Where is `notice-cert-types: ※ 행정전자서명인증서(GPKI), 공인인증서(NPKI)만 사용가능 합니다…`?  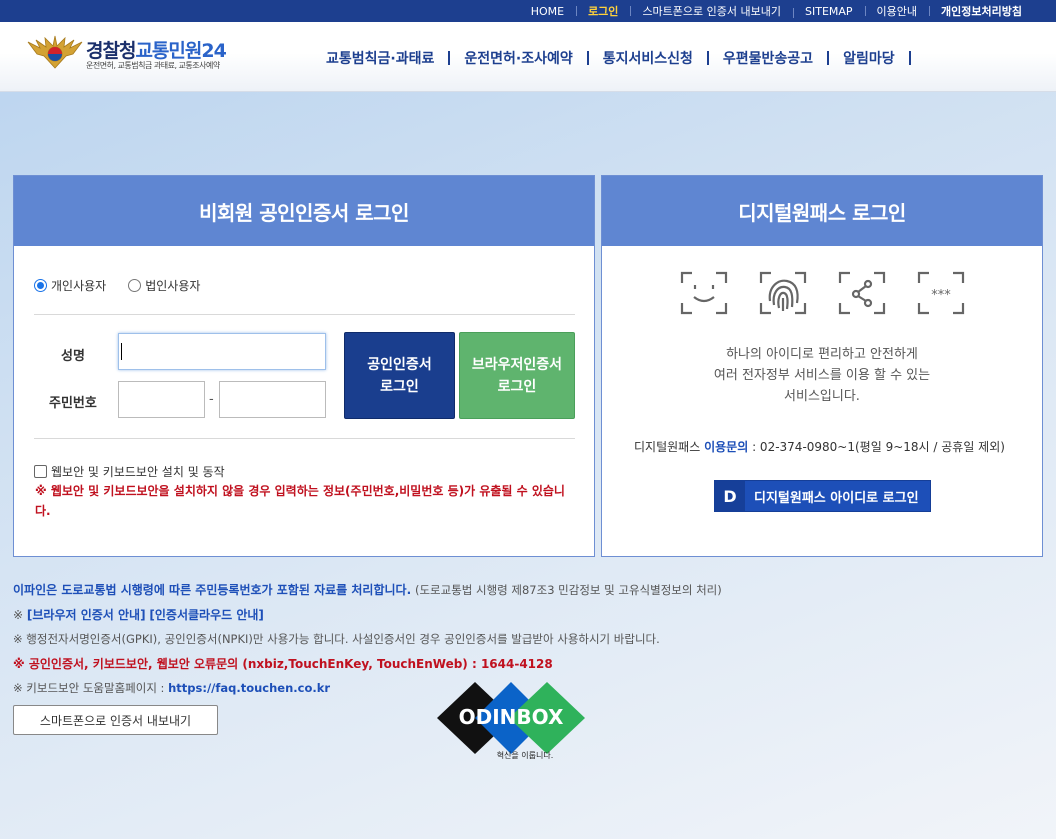
notice-cert-types: ※ 행정전자서명인증서(GPKI), 공인인증서(NPKI)만 사용가능 합니다… is located at coordinates (336, 639).